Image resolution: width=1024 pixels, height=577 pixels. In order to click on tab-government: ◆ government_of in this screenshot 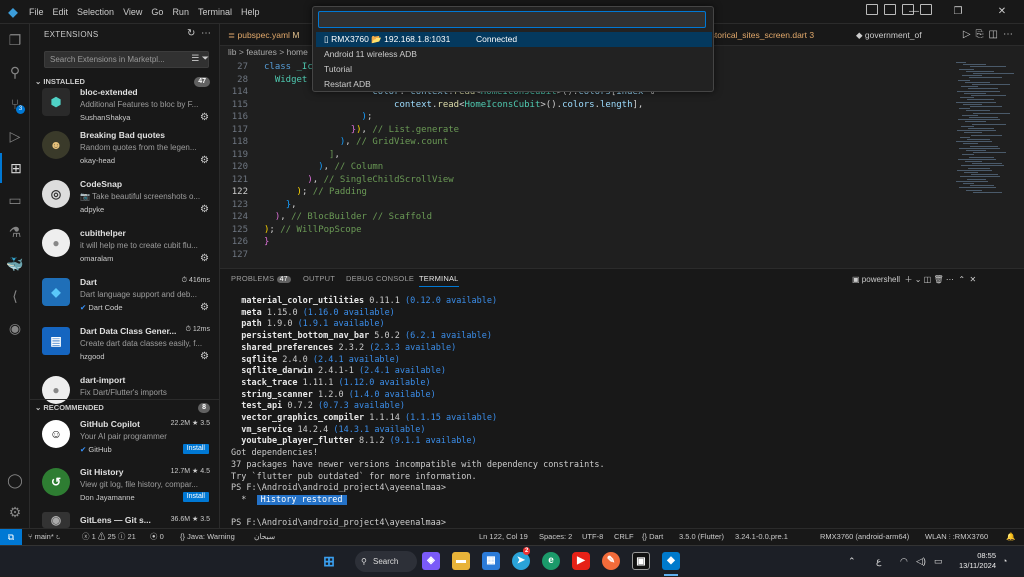, I will do `click(889, 35)`.